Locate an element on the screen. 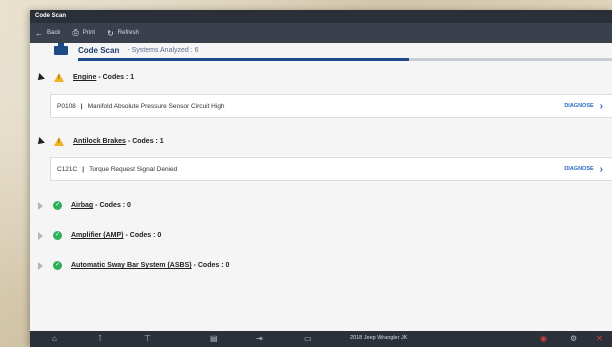 This screenshot has height=347, width=612. scan-progress-bar is located at coordinates (345, 59).